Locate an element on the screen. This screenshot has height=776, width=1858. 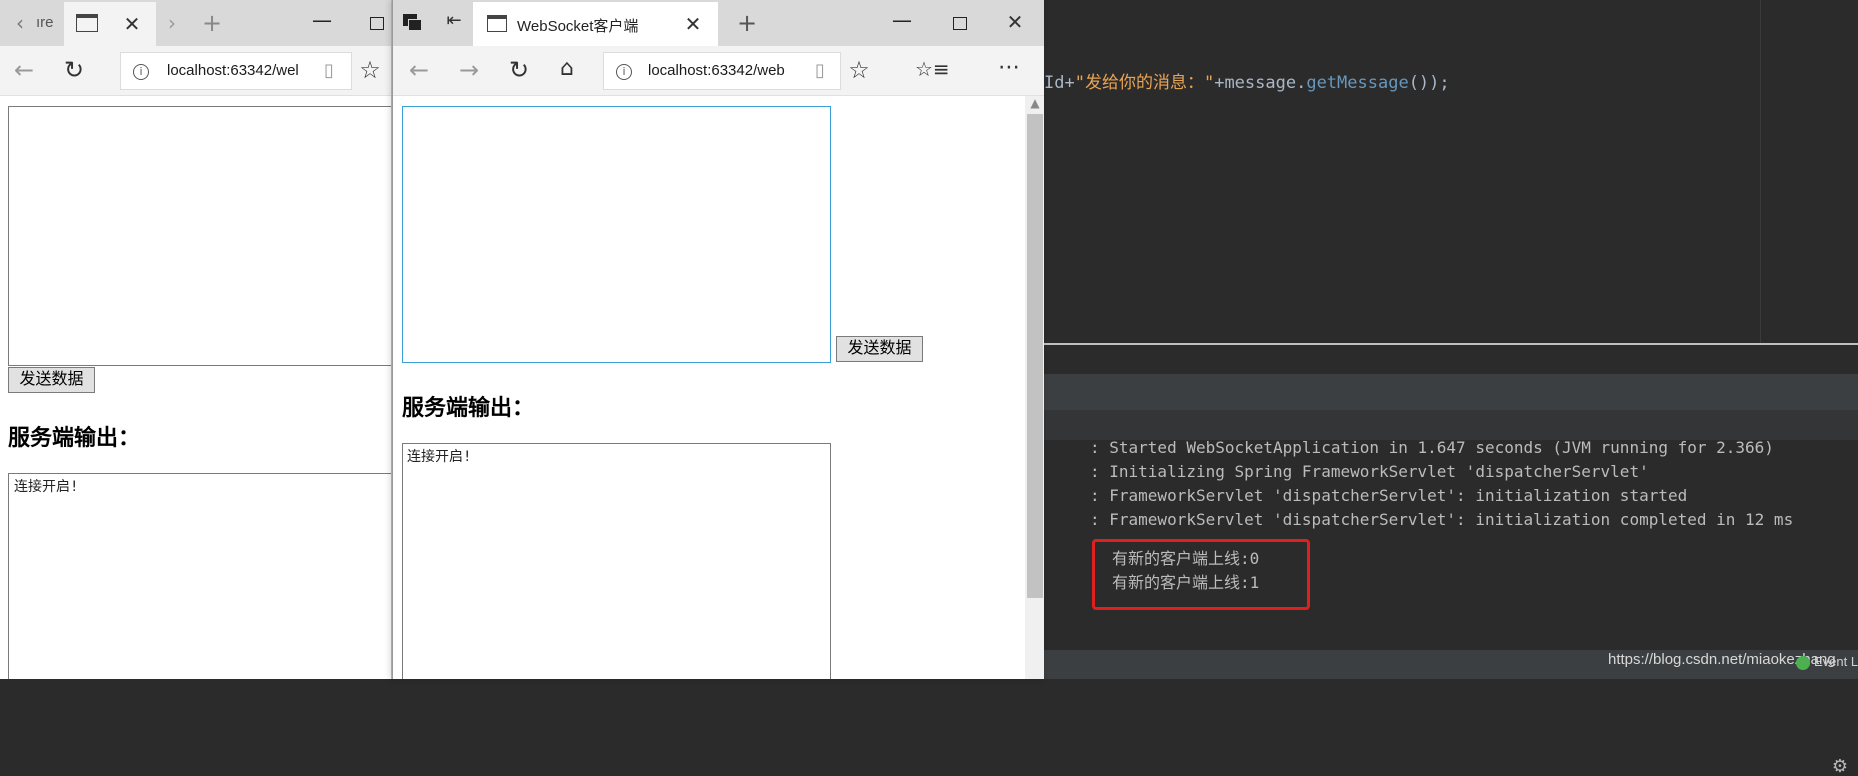
code-suffix: ()); is located at coordinates (1429, 83).